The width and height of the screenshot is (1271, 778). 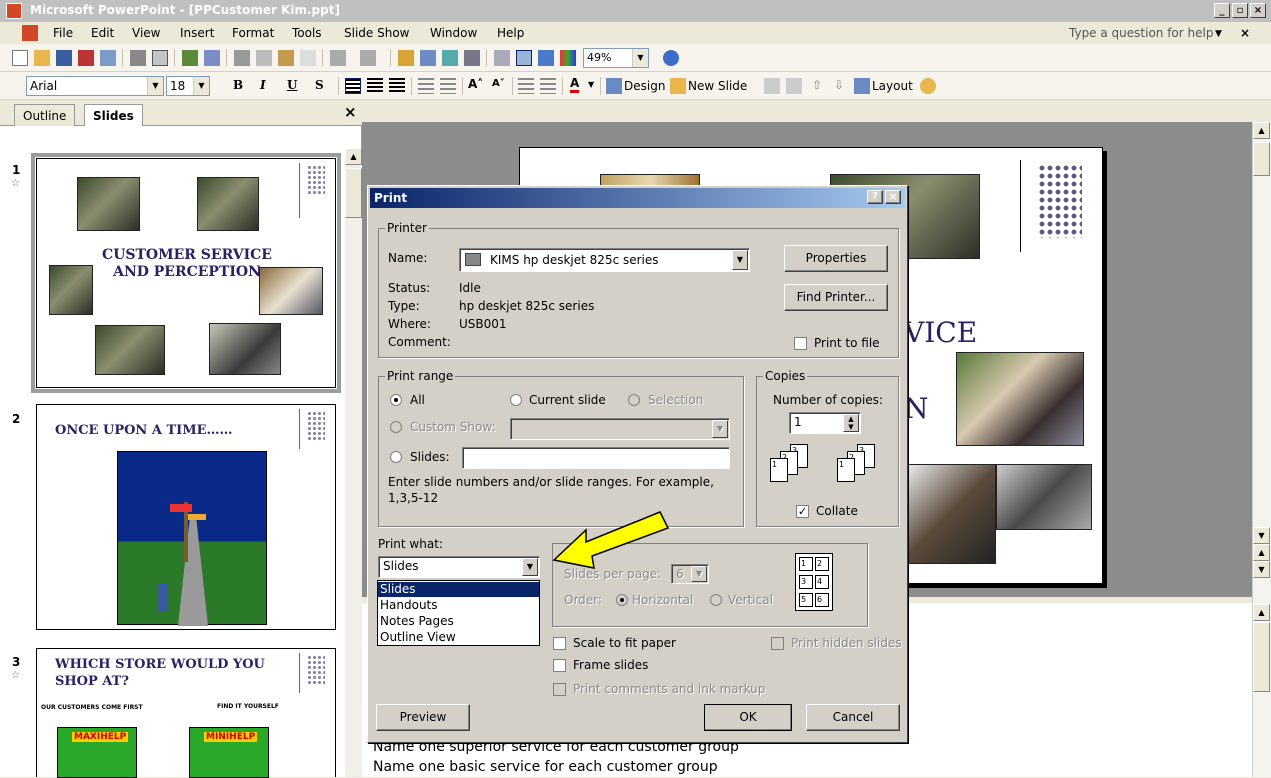 I want to click on range-current-slide-radio, so click(x=516, y=400).